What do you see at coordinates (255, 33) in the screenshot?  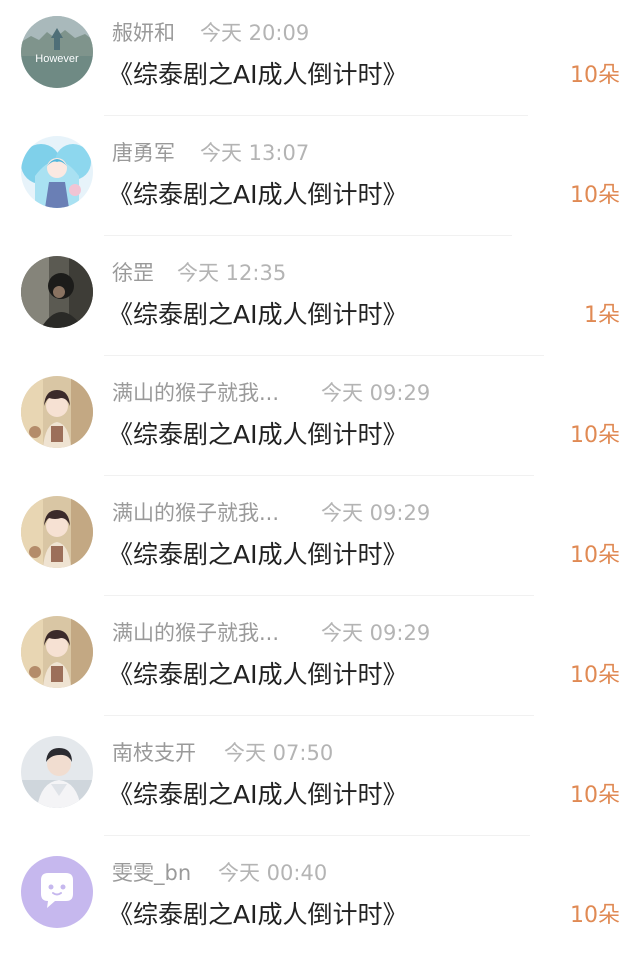 I see `timestamp: 今天 20:09` at bounding box center [255, 33].